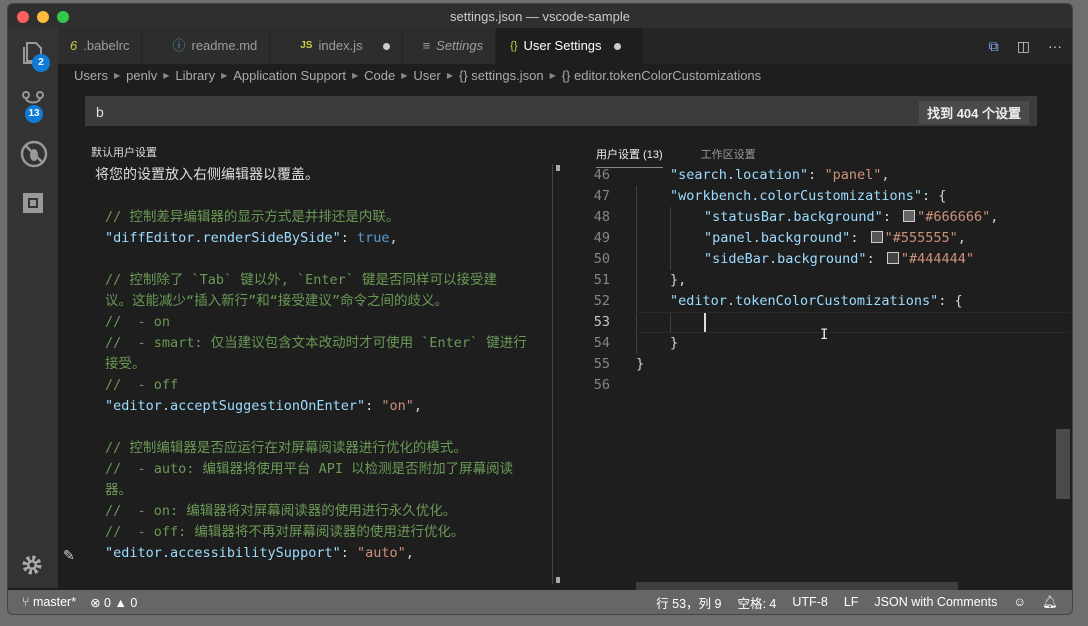 This screenshot has width=1088, height=626. I want to click on json-braces-icon: {}, so click(514, 46).